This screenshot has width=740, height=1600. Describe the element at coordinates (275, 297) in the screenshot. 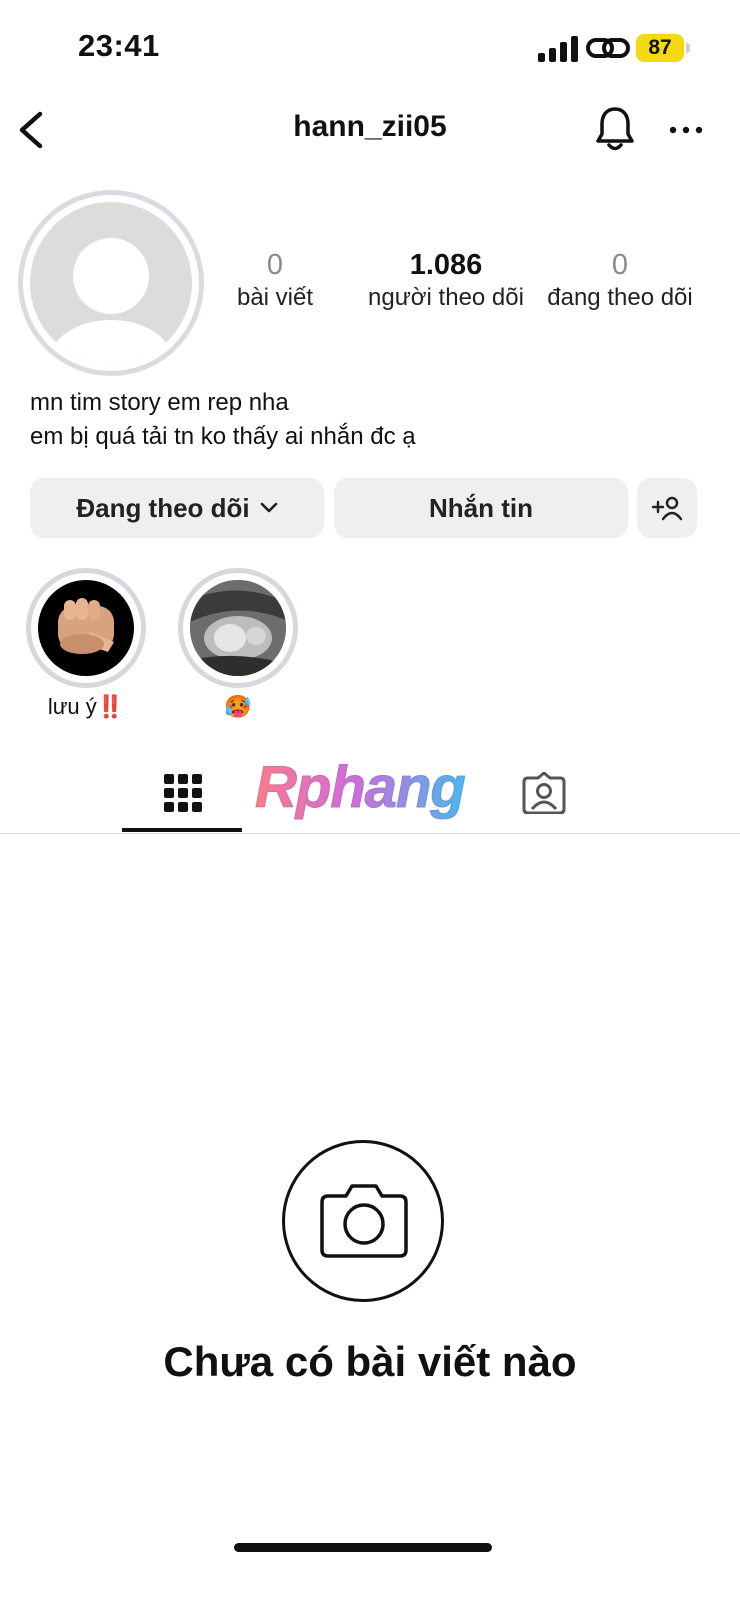

I see `stat-posts-label: bài viết` at that location.